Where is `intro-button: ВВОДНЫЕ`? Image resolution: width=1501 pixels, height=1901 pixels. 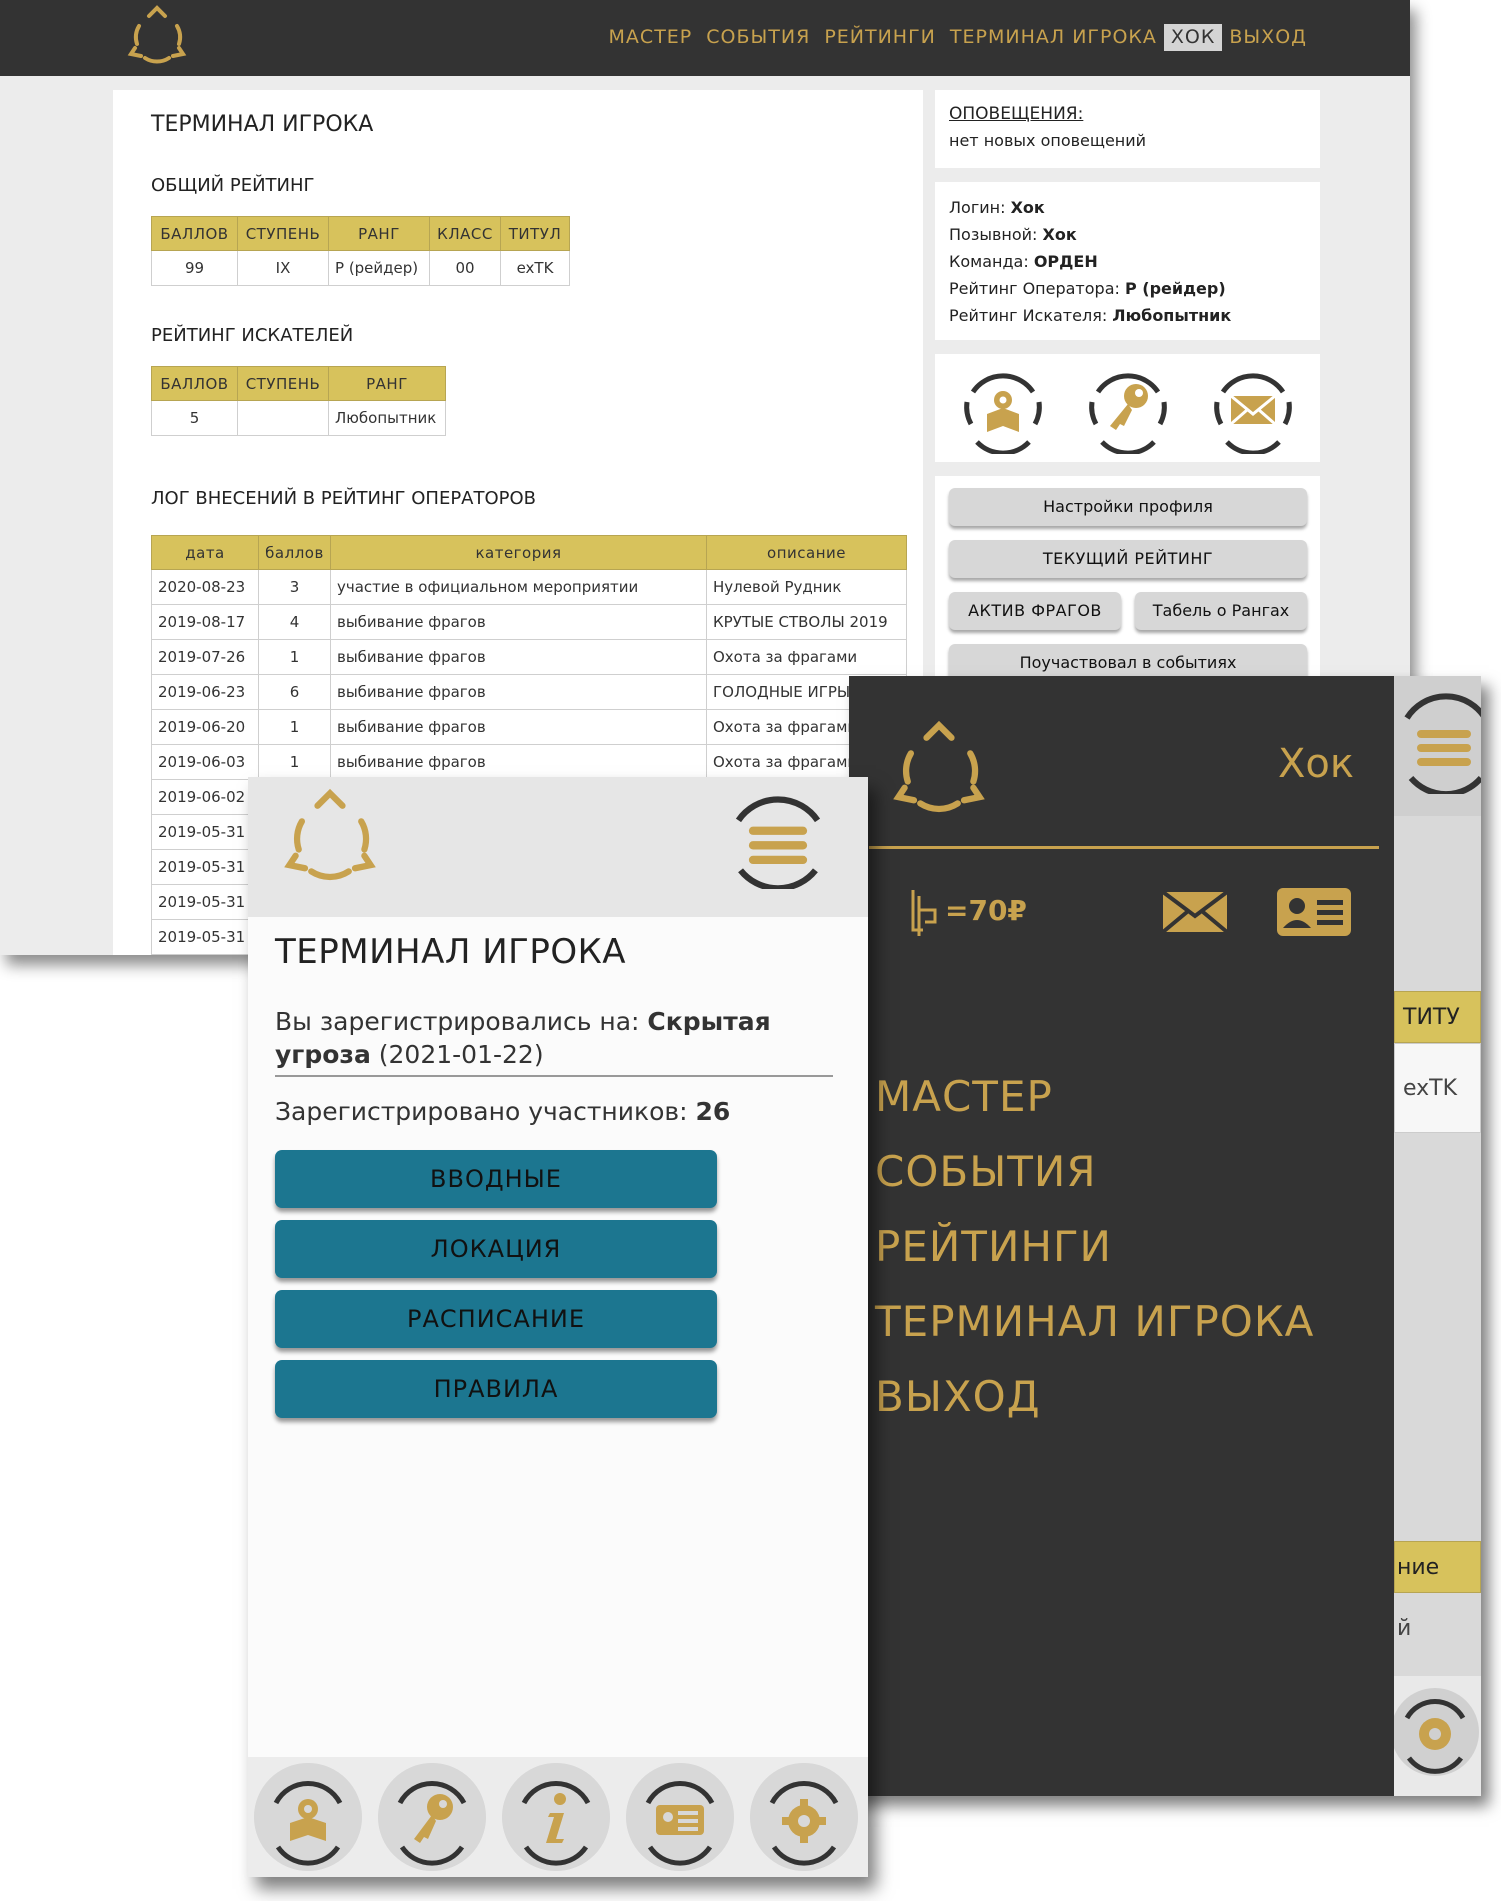 intro-button: ВВОДНЫЕ is located at coordinates (496, 1179).